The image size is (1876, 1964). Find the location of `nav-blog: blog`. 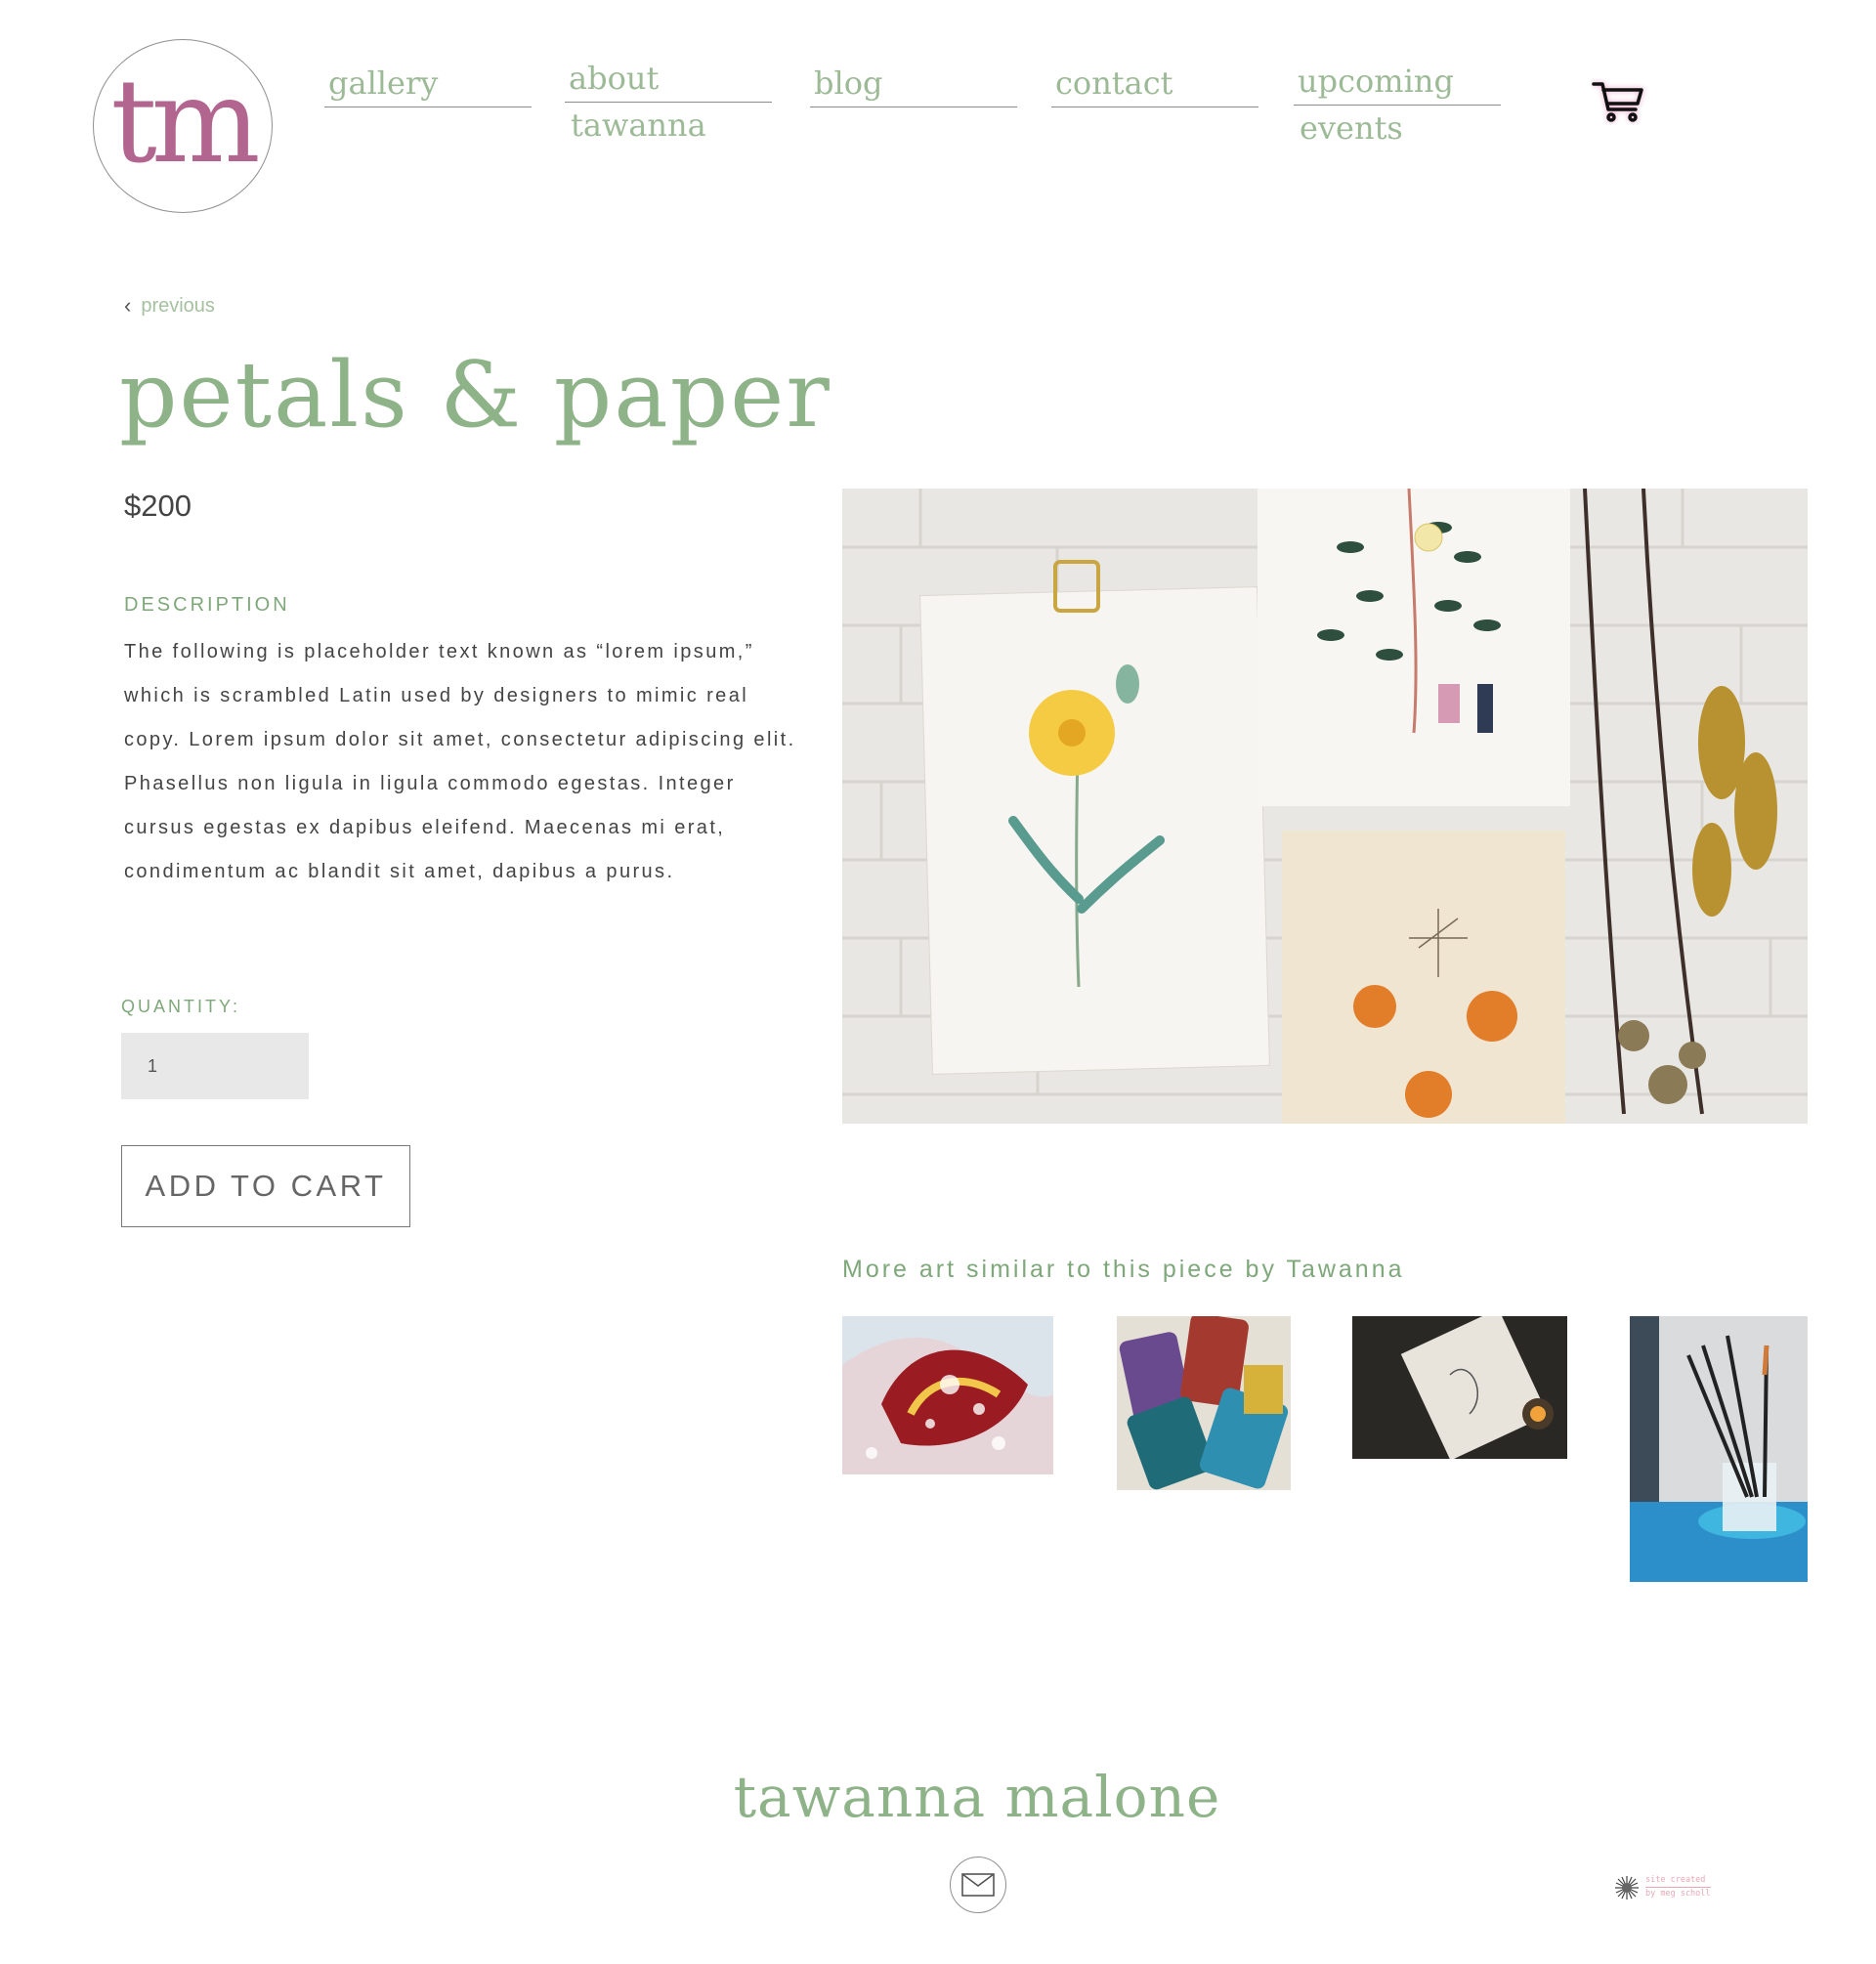

nav-blog: blog is located at coordinates (913, 84).